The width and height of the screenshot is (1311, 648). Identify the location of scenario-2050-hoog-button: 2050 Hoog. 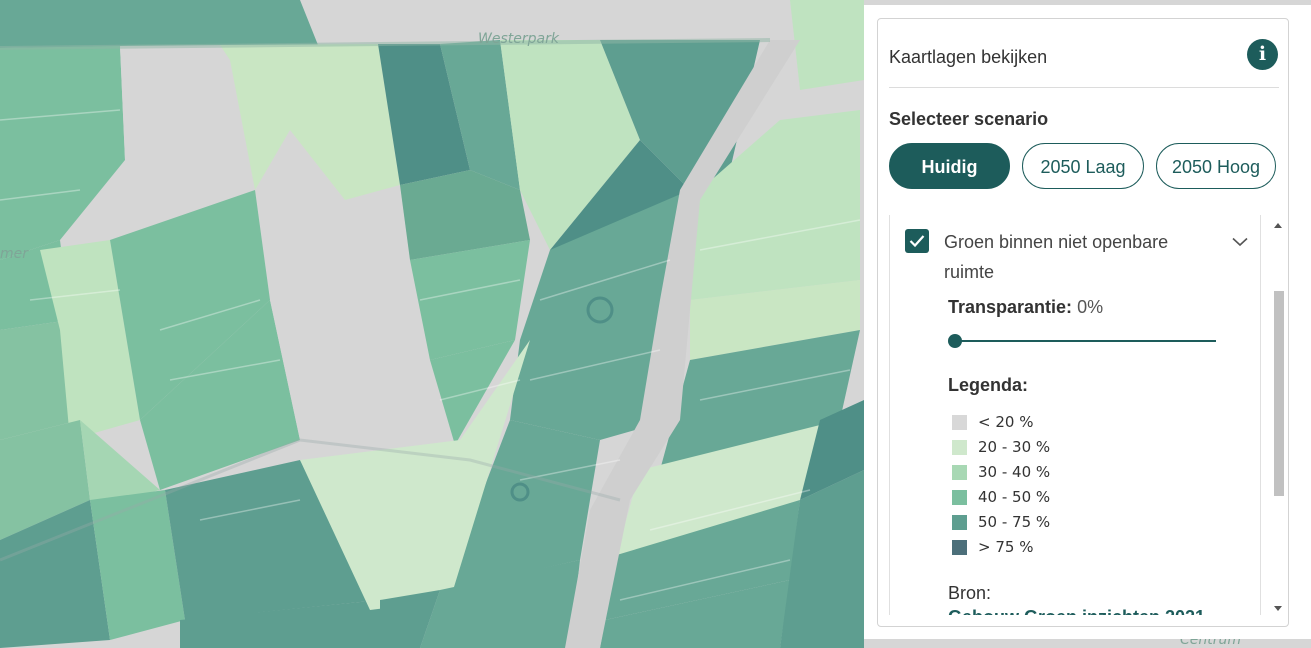
(1216, 166).